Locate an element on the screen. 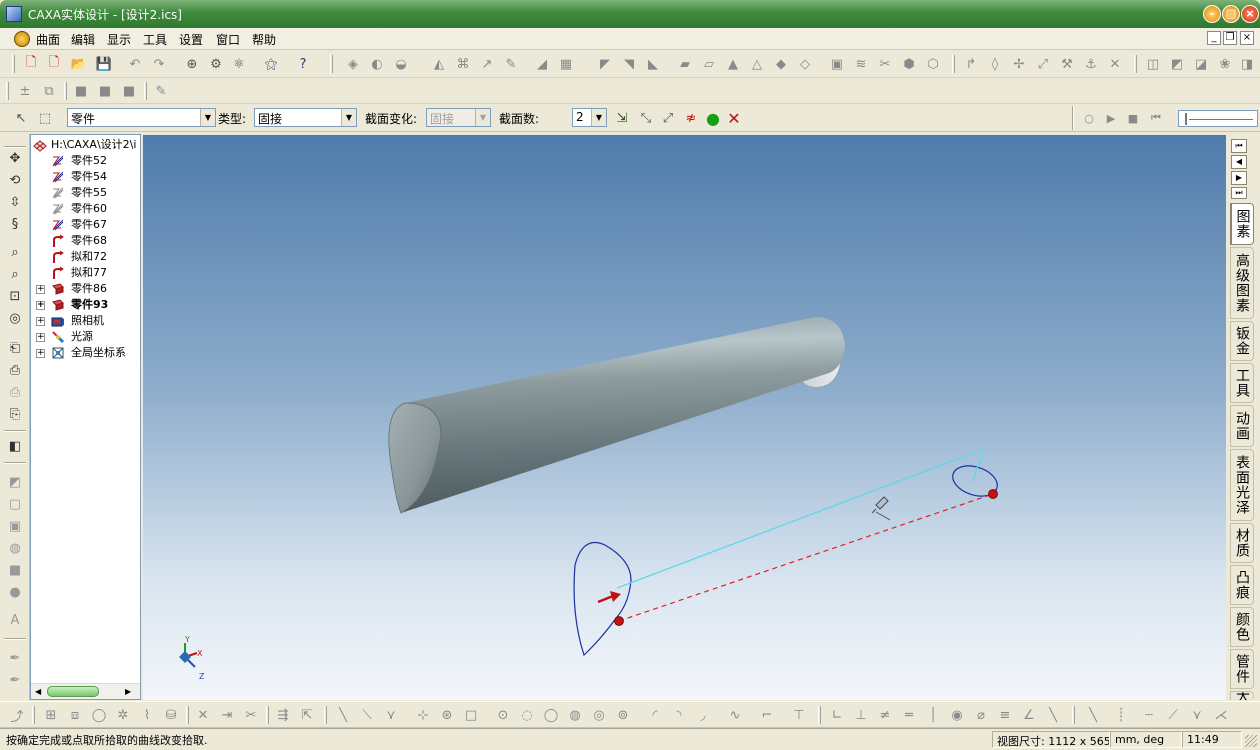 The image size is (1260, 750). face-offset-icon: ▱ is located at coordinates (709, 64).